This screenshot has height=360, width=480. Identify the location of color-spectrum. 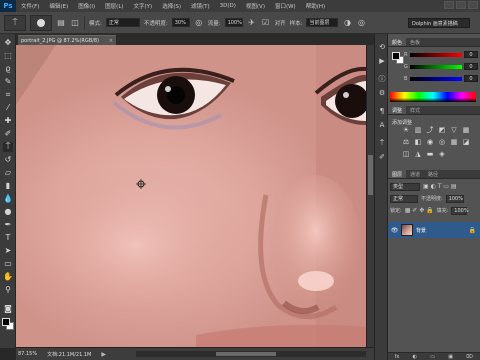
(433, 97).